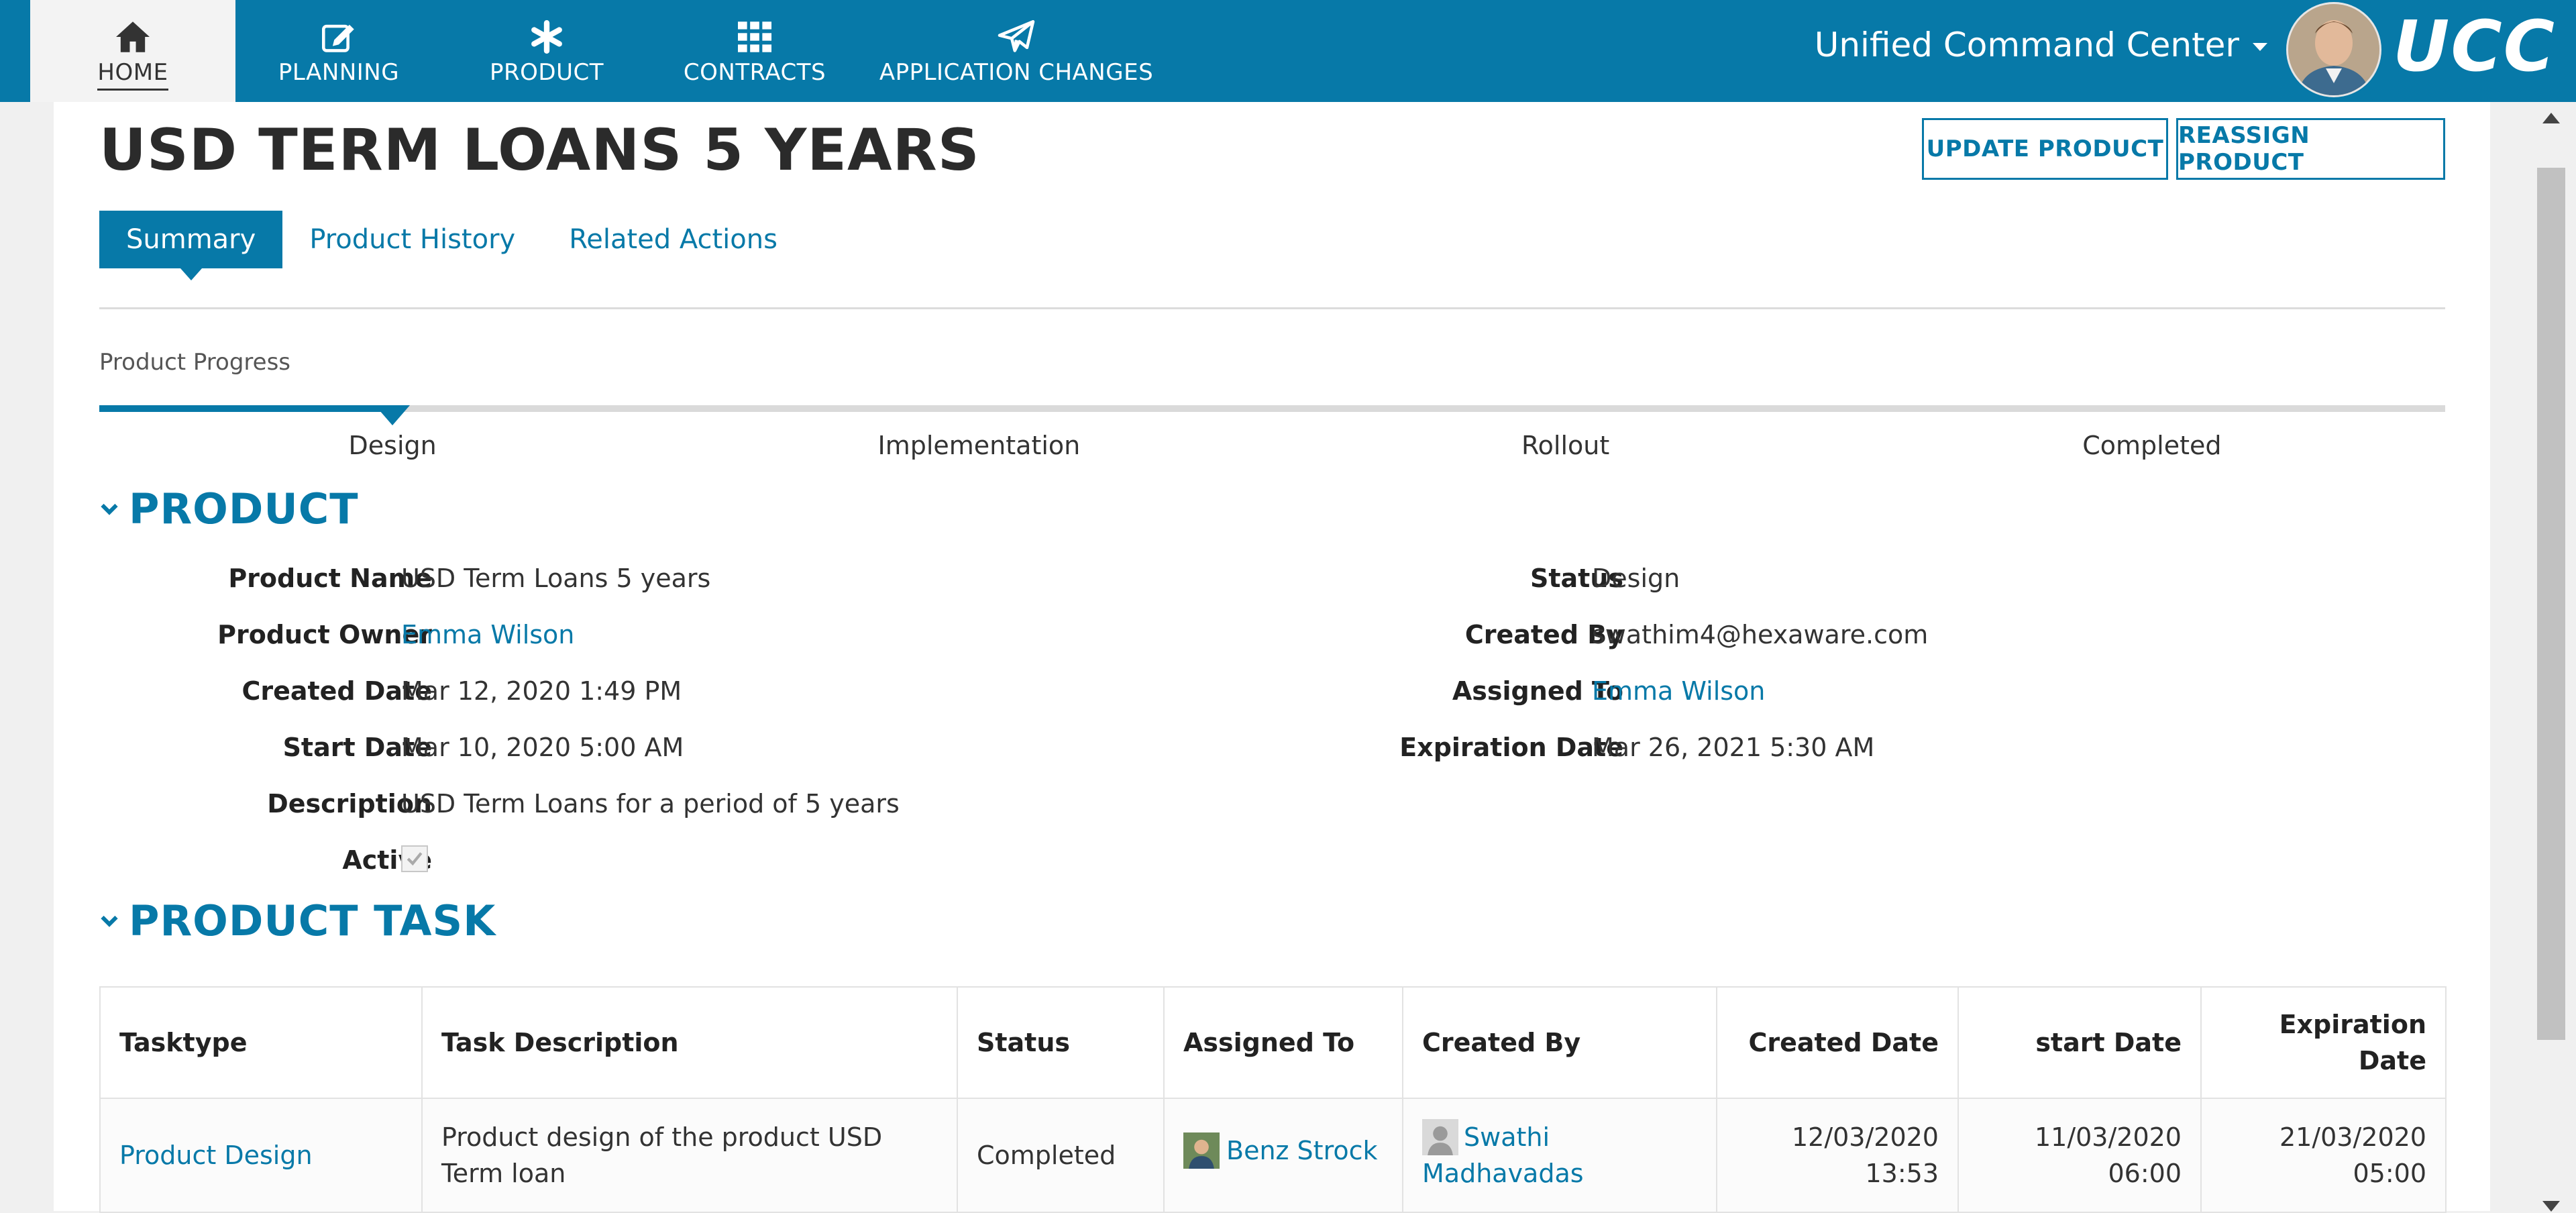  Describe the element at coordinates (1636, 578) in the screenshot. I see `status-value: Design` at that location.